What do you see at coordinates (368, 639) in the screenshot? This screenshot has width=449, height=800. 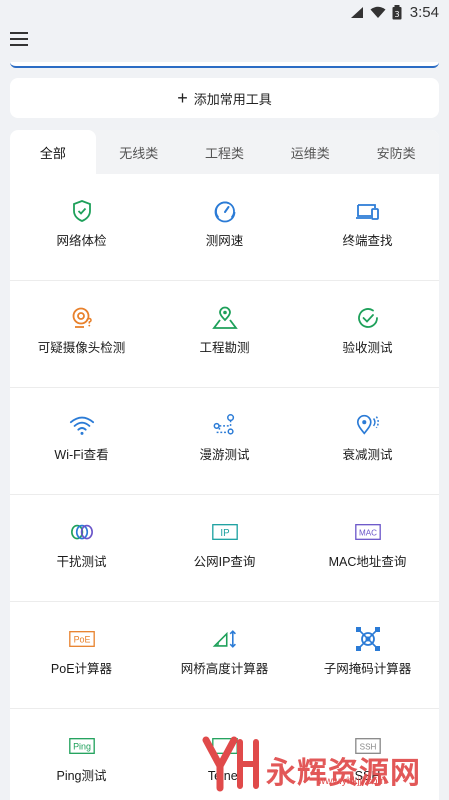 I see `subnet-icon` at bounding box center [368, 639].